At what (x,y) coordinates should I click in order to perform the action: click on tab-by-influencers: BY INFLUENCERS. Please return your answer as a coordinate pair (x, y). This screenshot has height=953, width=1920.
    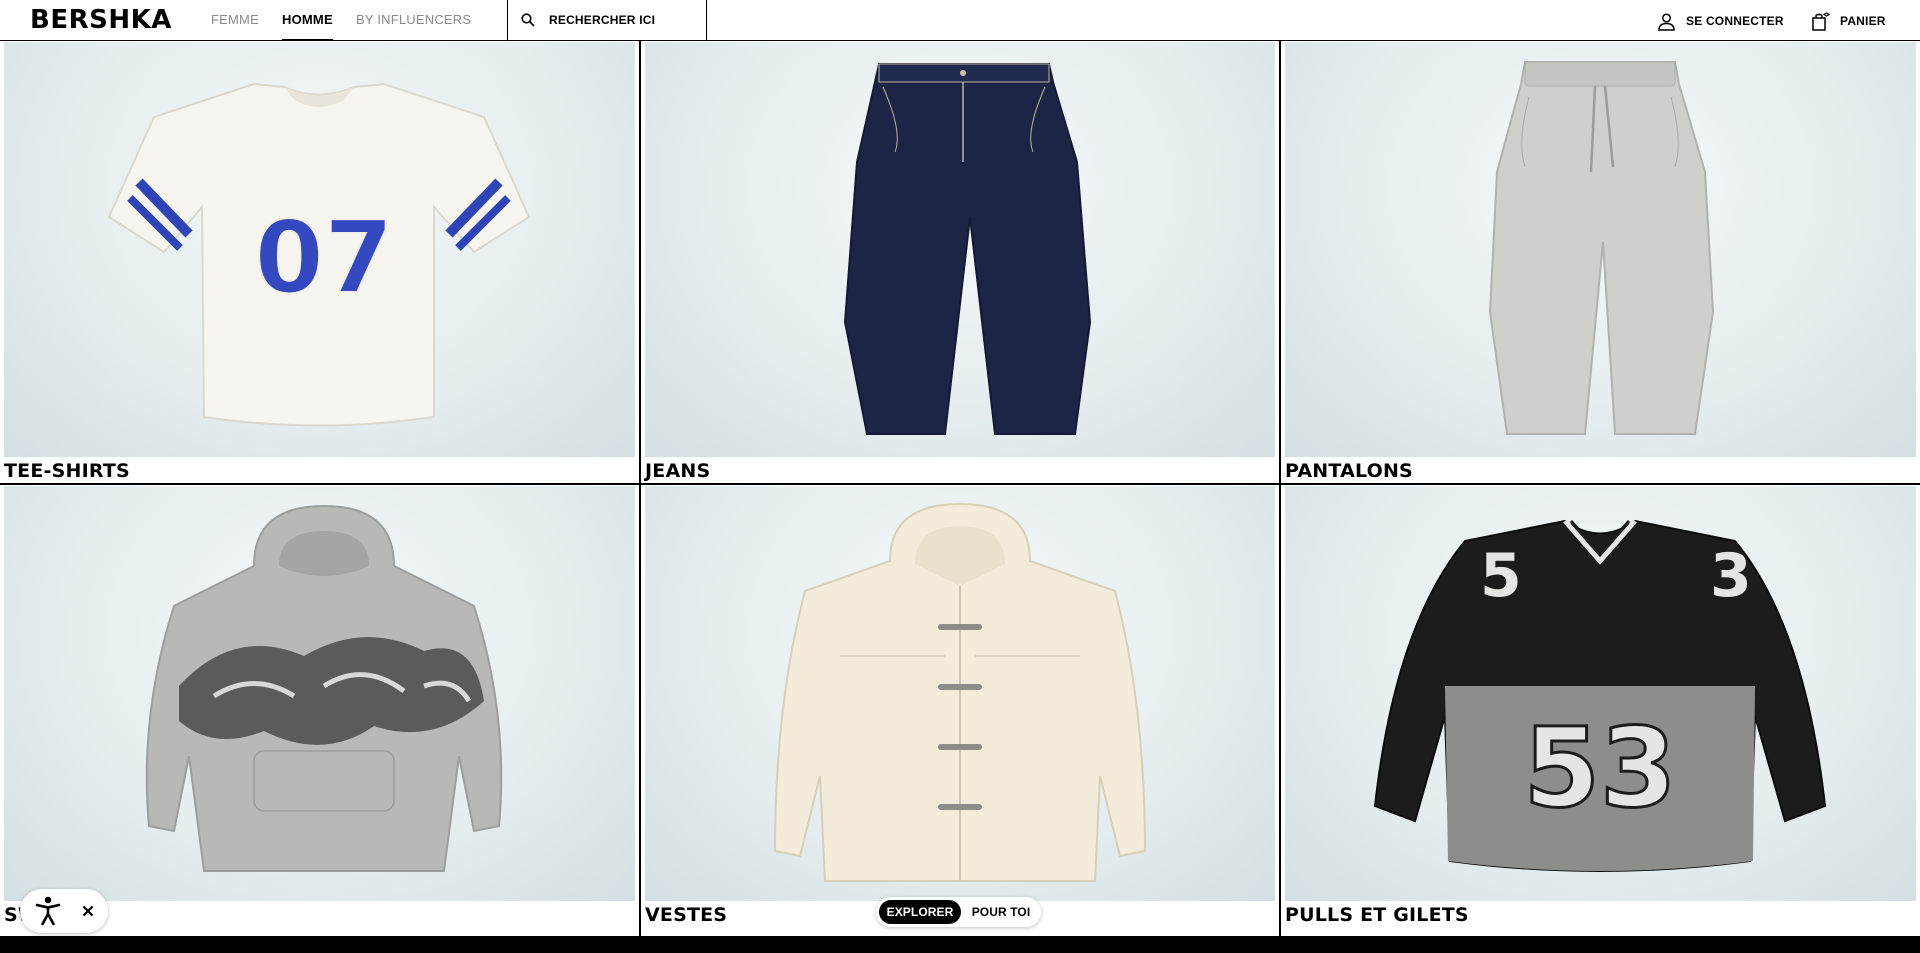
    Looking at the image, I should click on (413, 20).